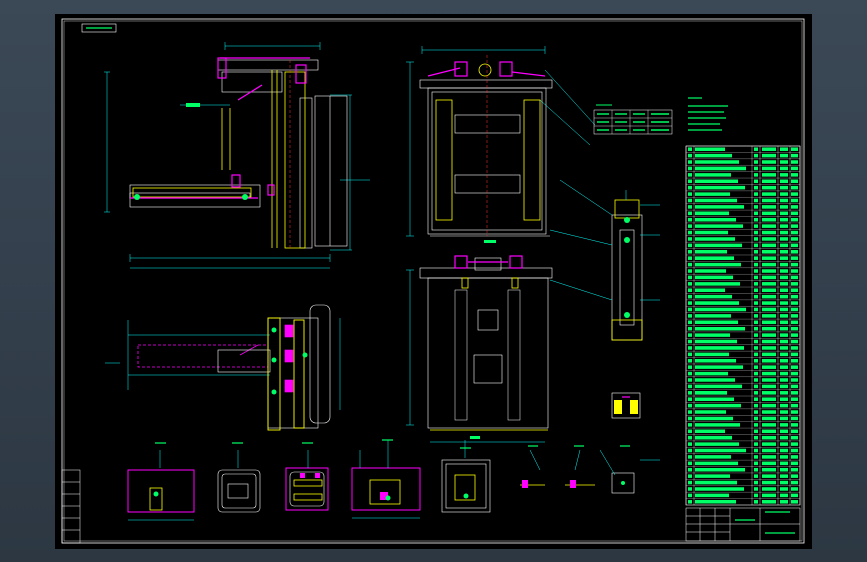 The height and width of the screenshot is (562, 867). I want to click on bill-of-materials-table, so click(743, 325).